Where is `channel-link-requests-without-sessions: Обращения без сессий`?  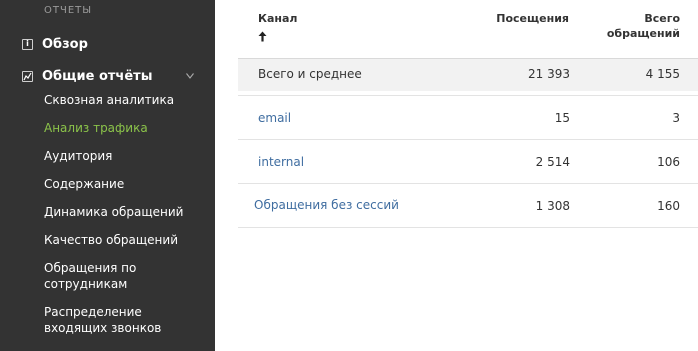
channel-link-requests-without-sessions: Обращения без сессий is located at coordinates (326, 205).